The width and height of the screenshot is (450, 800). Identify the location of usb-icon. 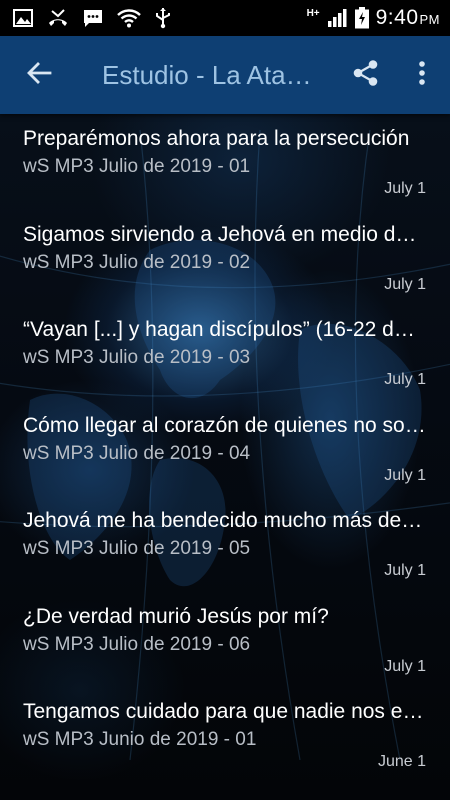
(163, 18).